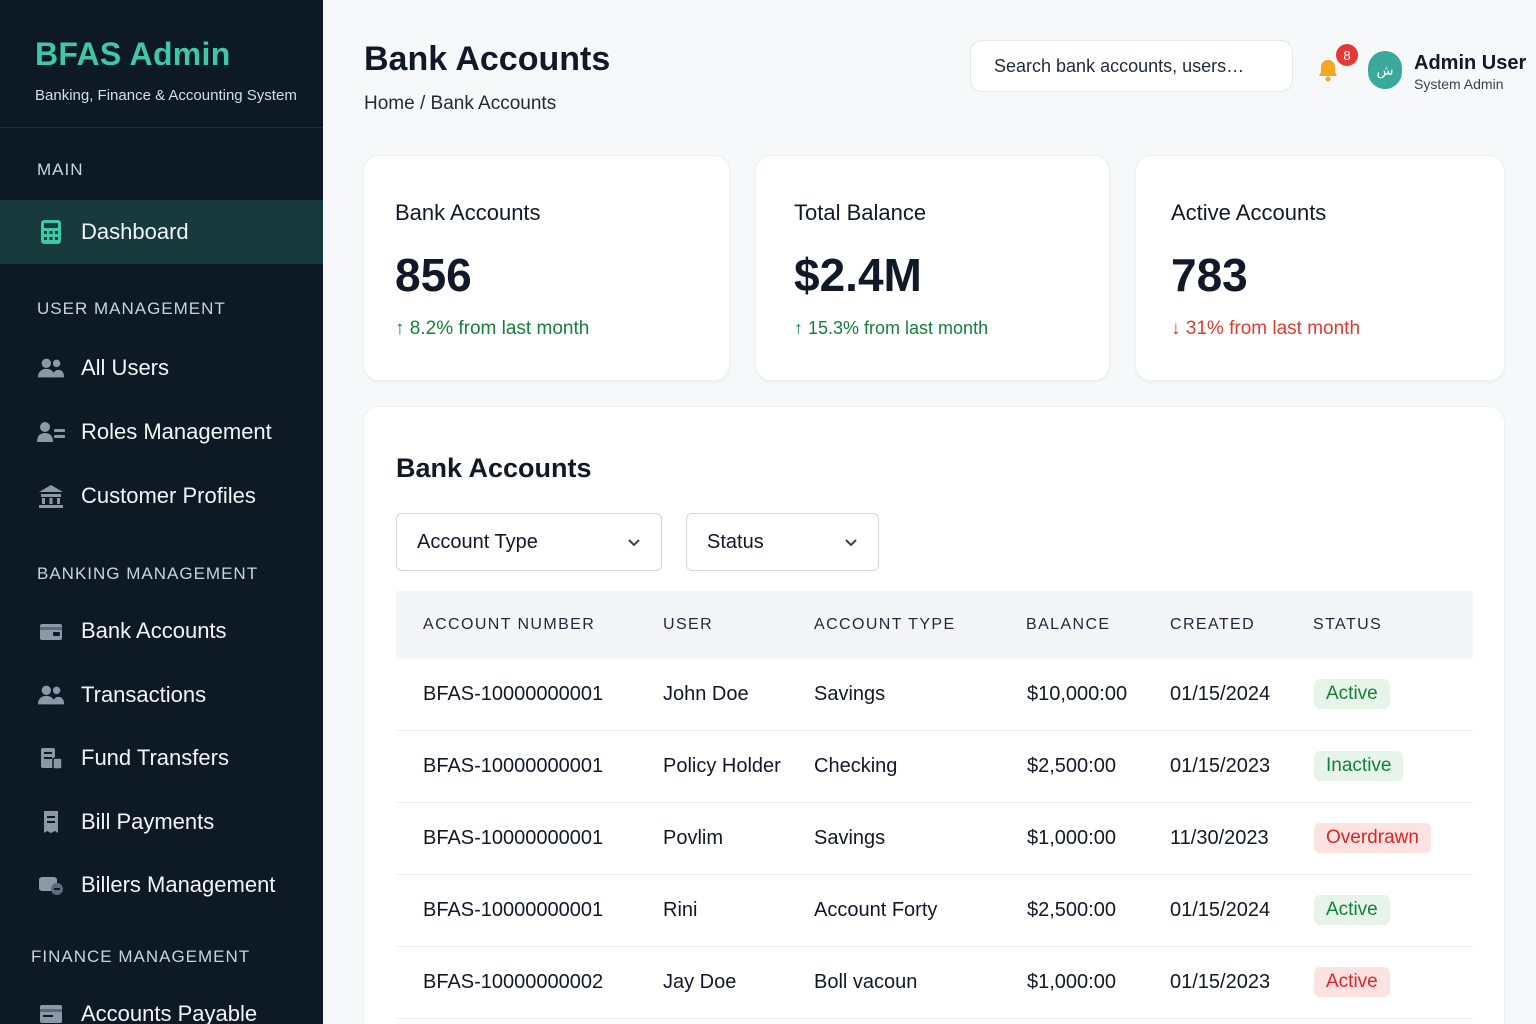 The height and width of the screenshot is (1024, 1536). What do you see at coordinates (513, 982) in the screenshot?
I see `account-number: BFAS-10000000002` at bounding box center [513, 982].